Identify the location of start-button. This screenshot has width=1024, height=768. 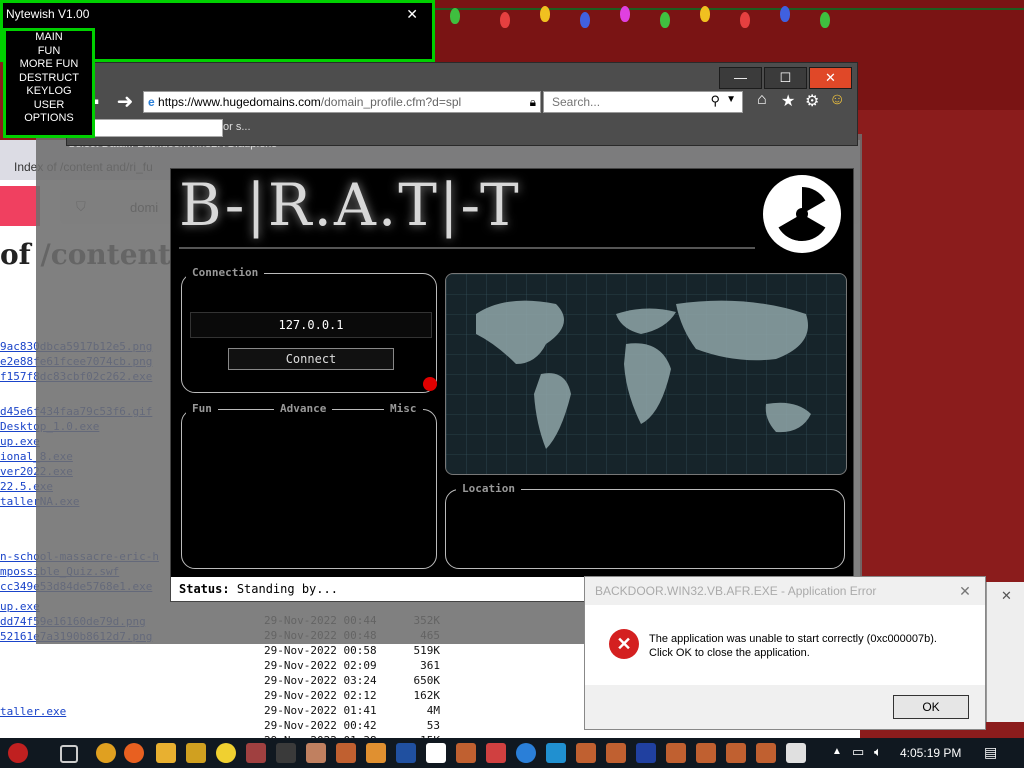
(18, 753).